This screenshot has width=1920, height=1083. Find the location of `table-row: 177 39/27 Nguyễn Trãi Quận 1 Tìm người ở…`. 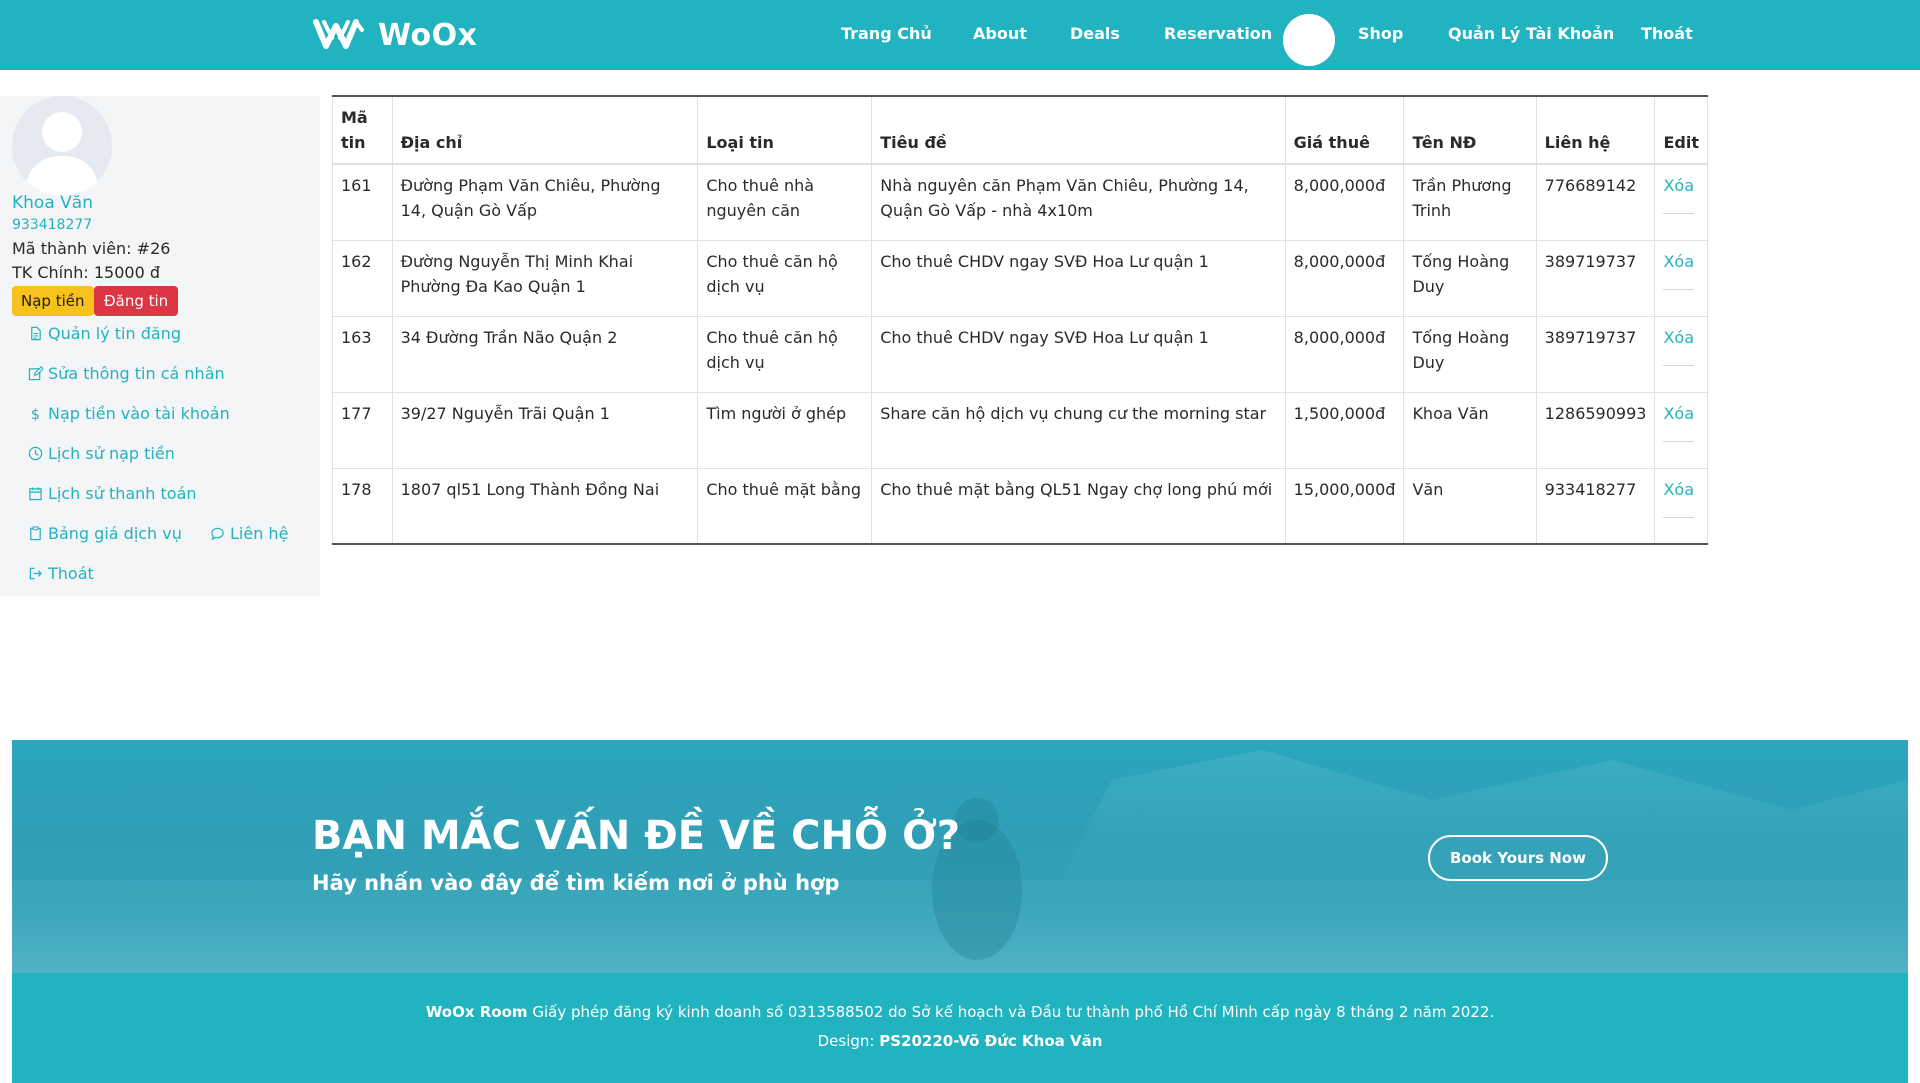

table-row: 177 39/27 Nguyễn Trãi Quận 1 Tìm người ở… is located at coordinates (1020, 430).